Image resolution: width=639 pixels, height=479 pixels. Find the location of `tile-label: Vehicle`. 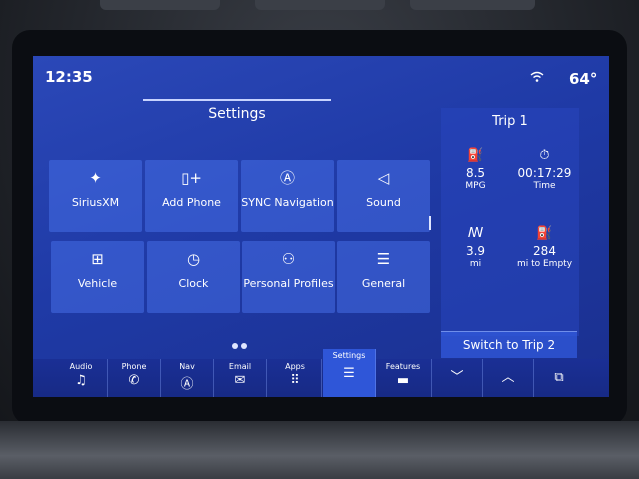

tile-label: Vehicle is located at coordinates (97, 283).